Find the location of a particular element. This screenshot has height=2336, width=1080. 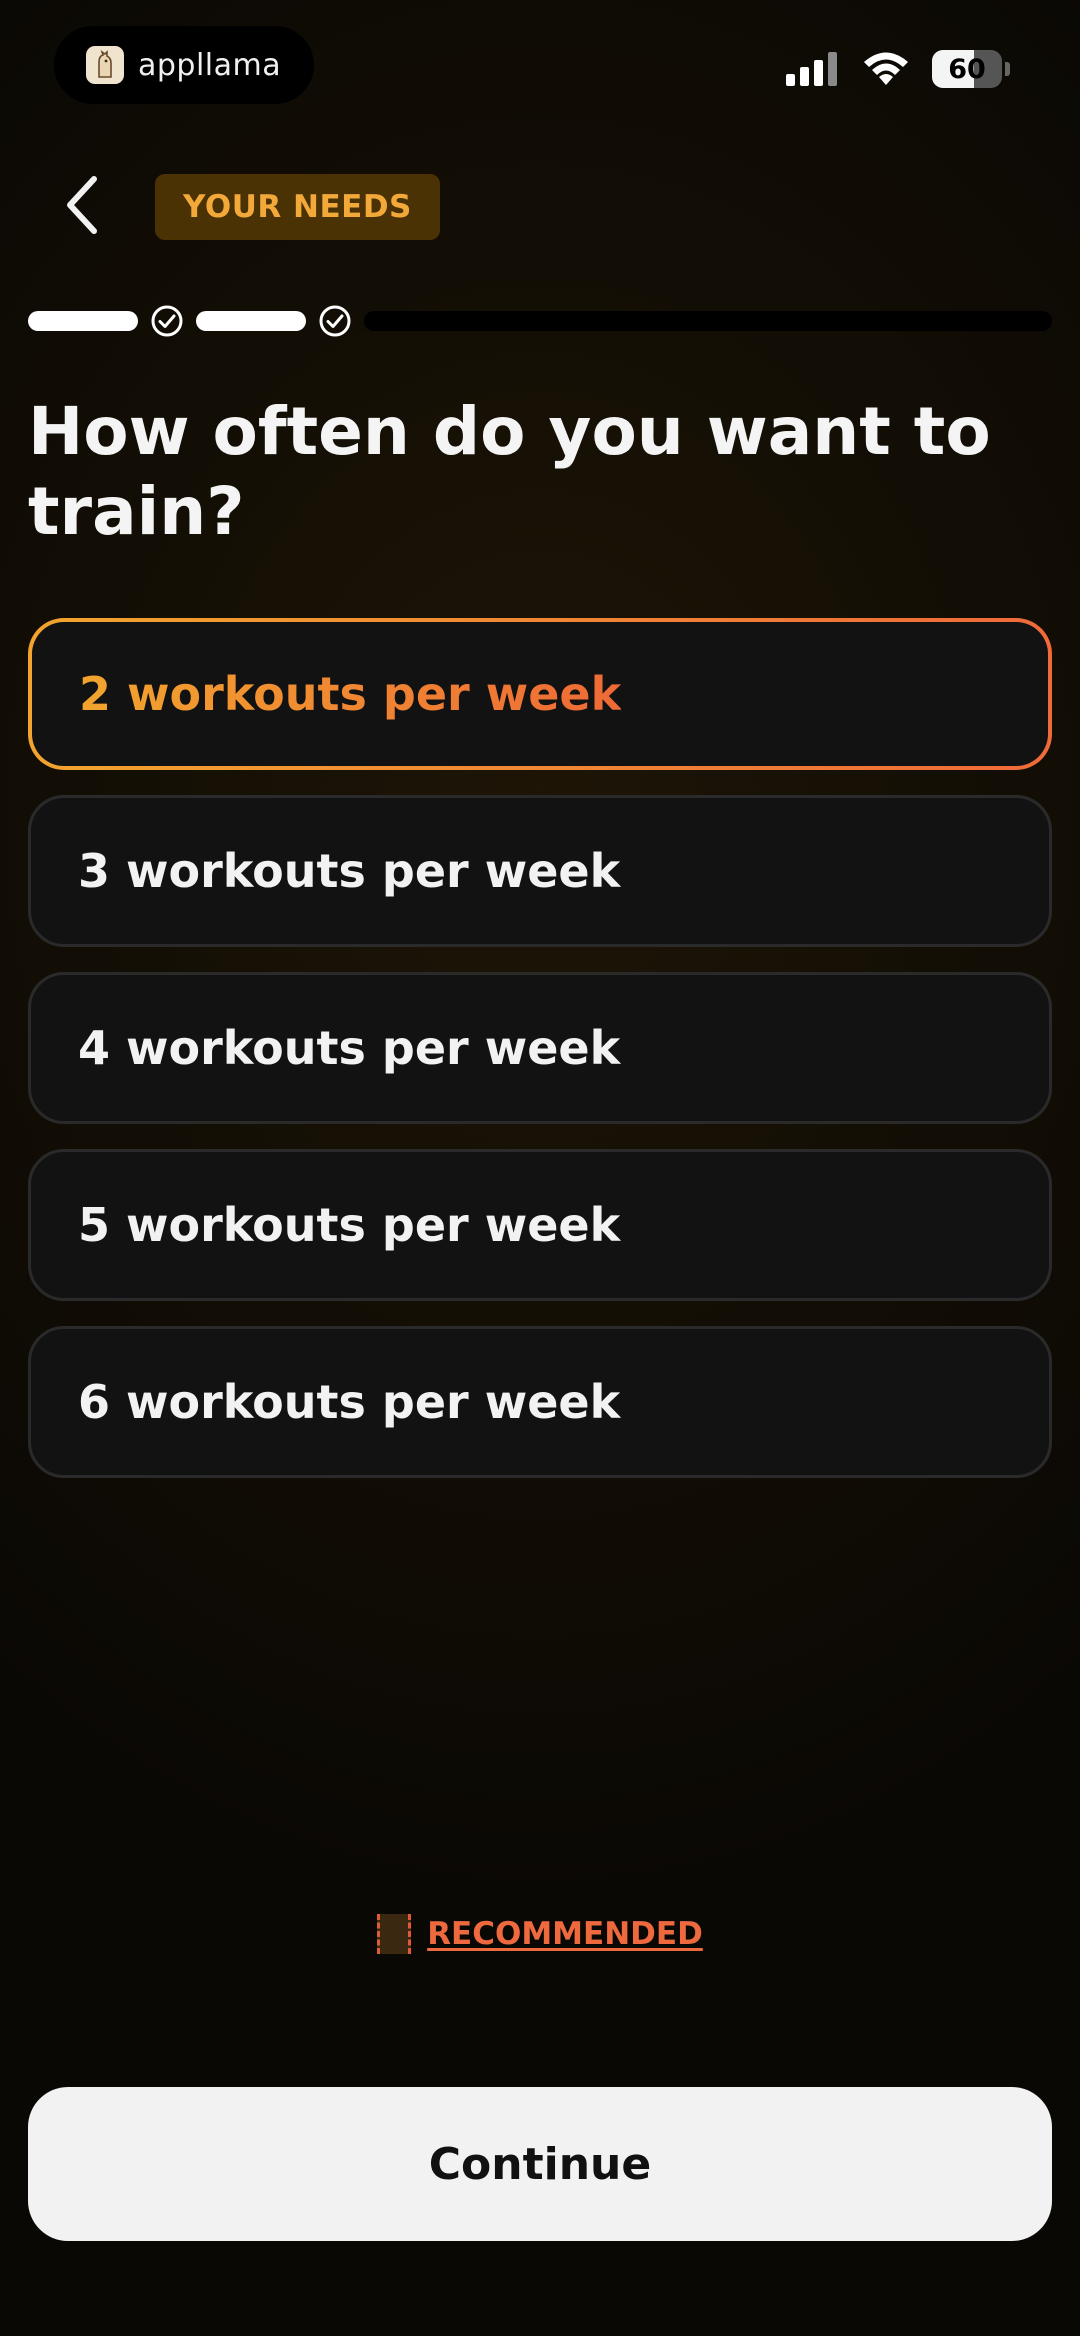

battery-indicator: 60 is located at coordinates (967, 69).